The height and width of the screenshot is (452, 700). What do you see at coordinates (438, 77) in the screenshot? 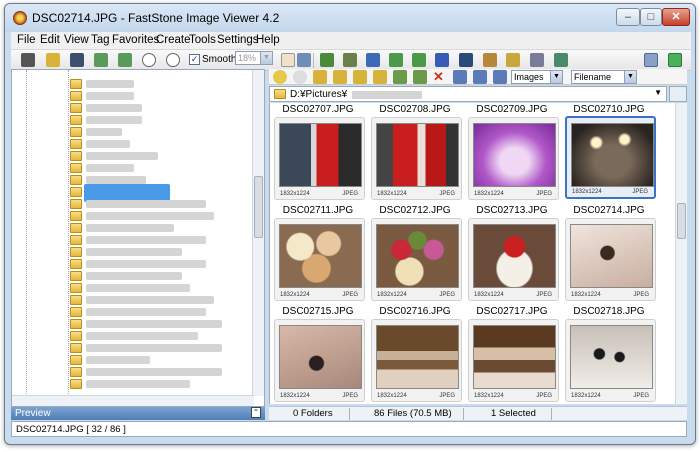
I see `delete-icon: ✕` at bounding box center [438, 77].